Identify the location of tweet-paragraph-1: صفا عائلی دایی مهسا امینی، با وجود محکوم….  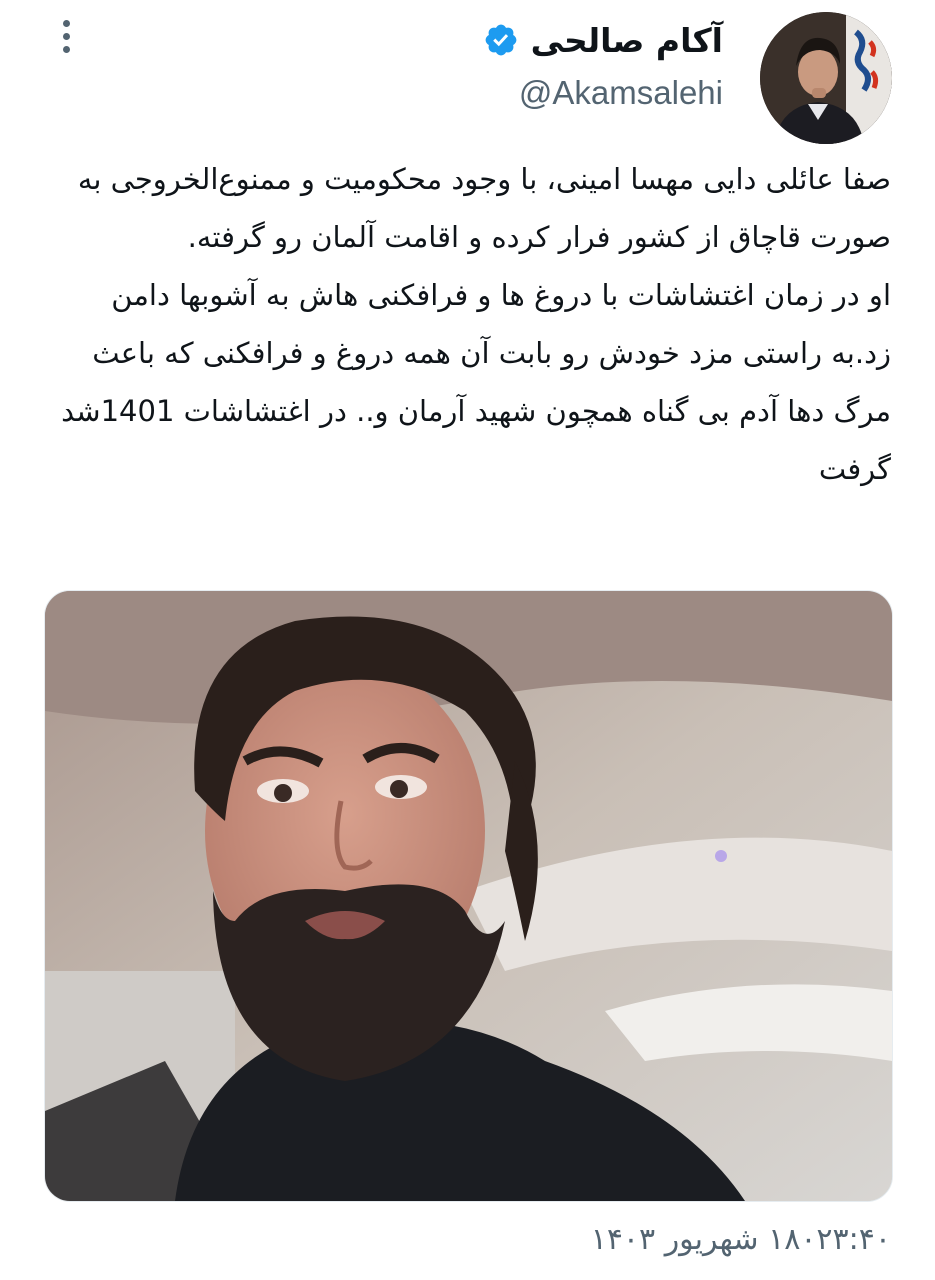
(484, 208).